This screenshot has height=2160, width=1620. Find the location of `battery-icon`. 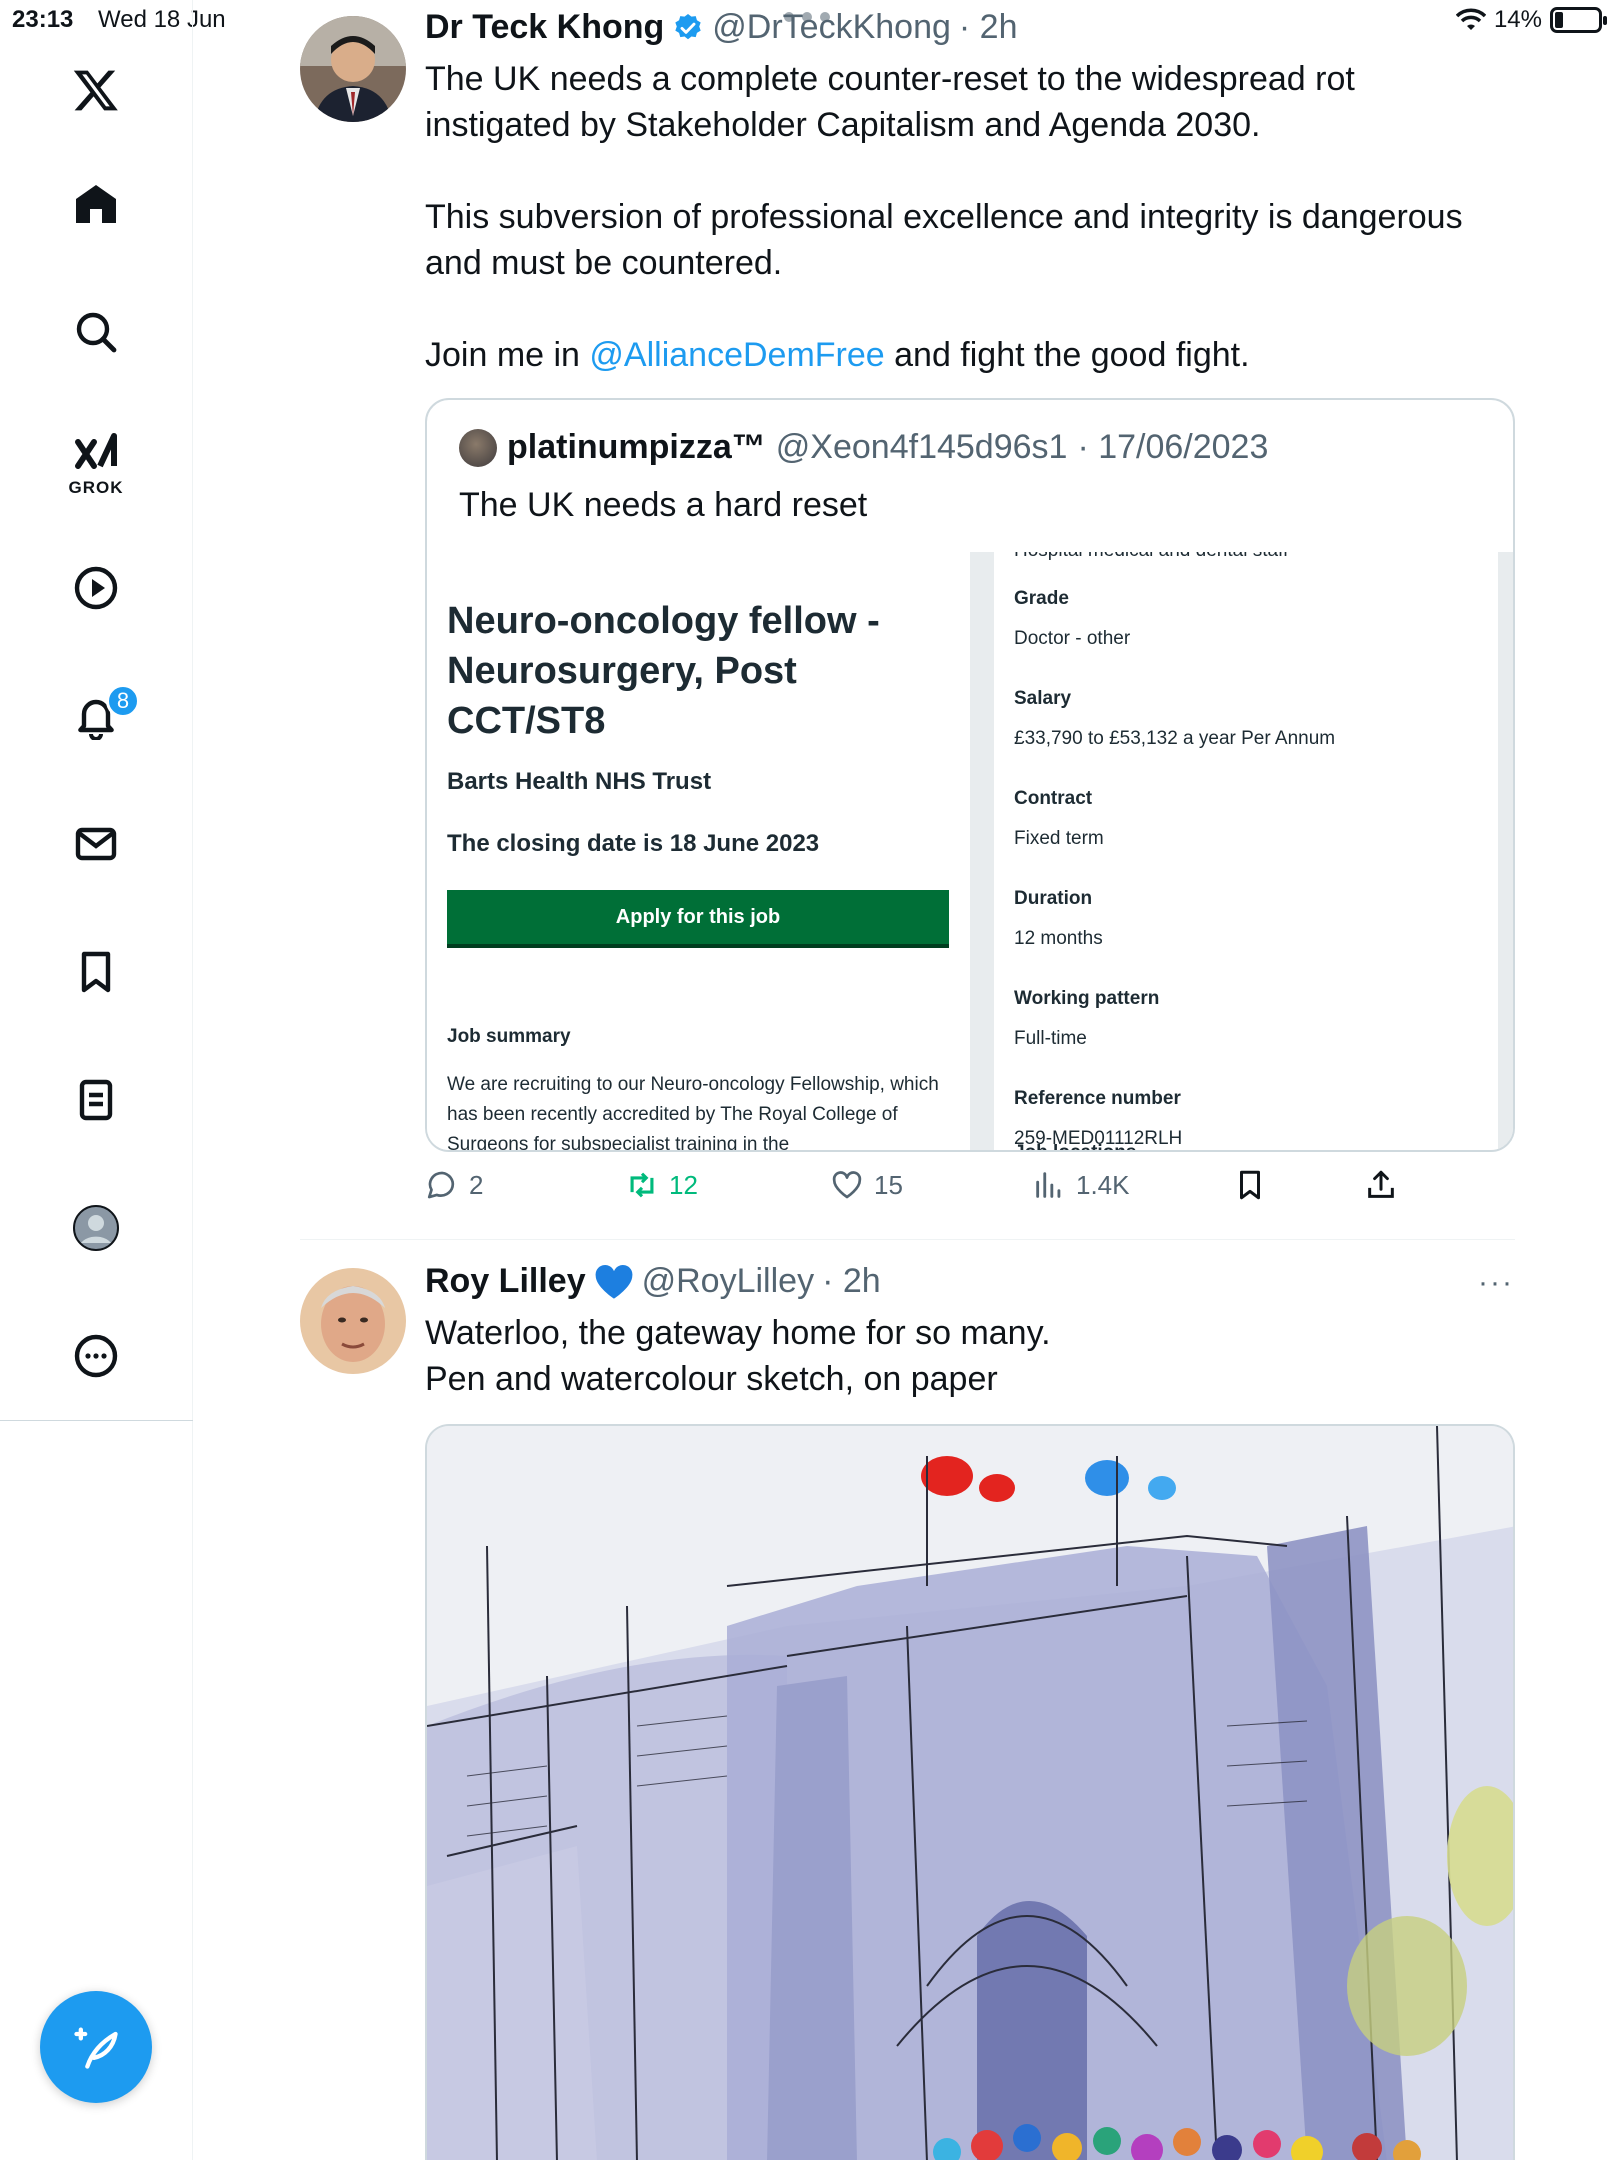

battery-icon is located at coordinates (1578, 20).